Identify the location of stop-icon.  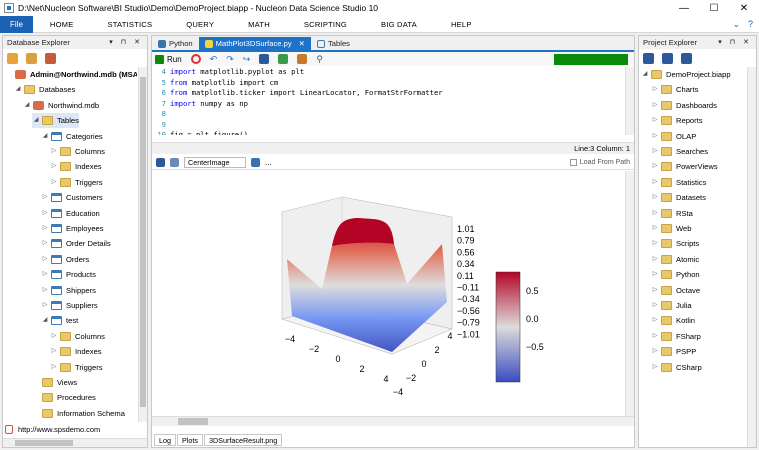
(195, 59).